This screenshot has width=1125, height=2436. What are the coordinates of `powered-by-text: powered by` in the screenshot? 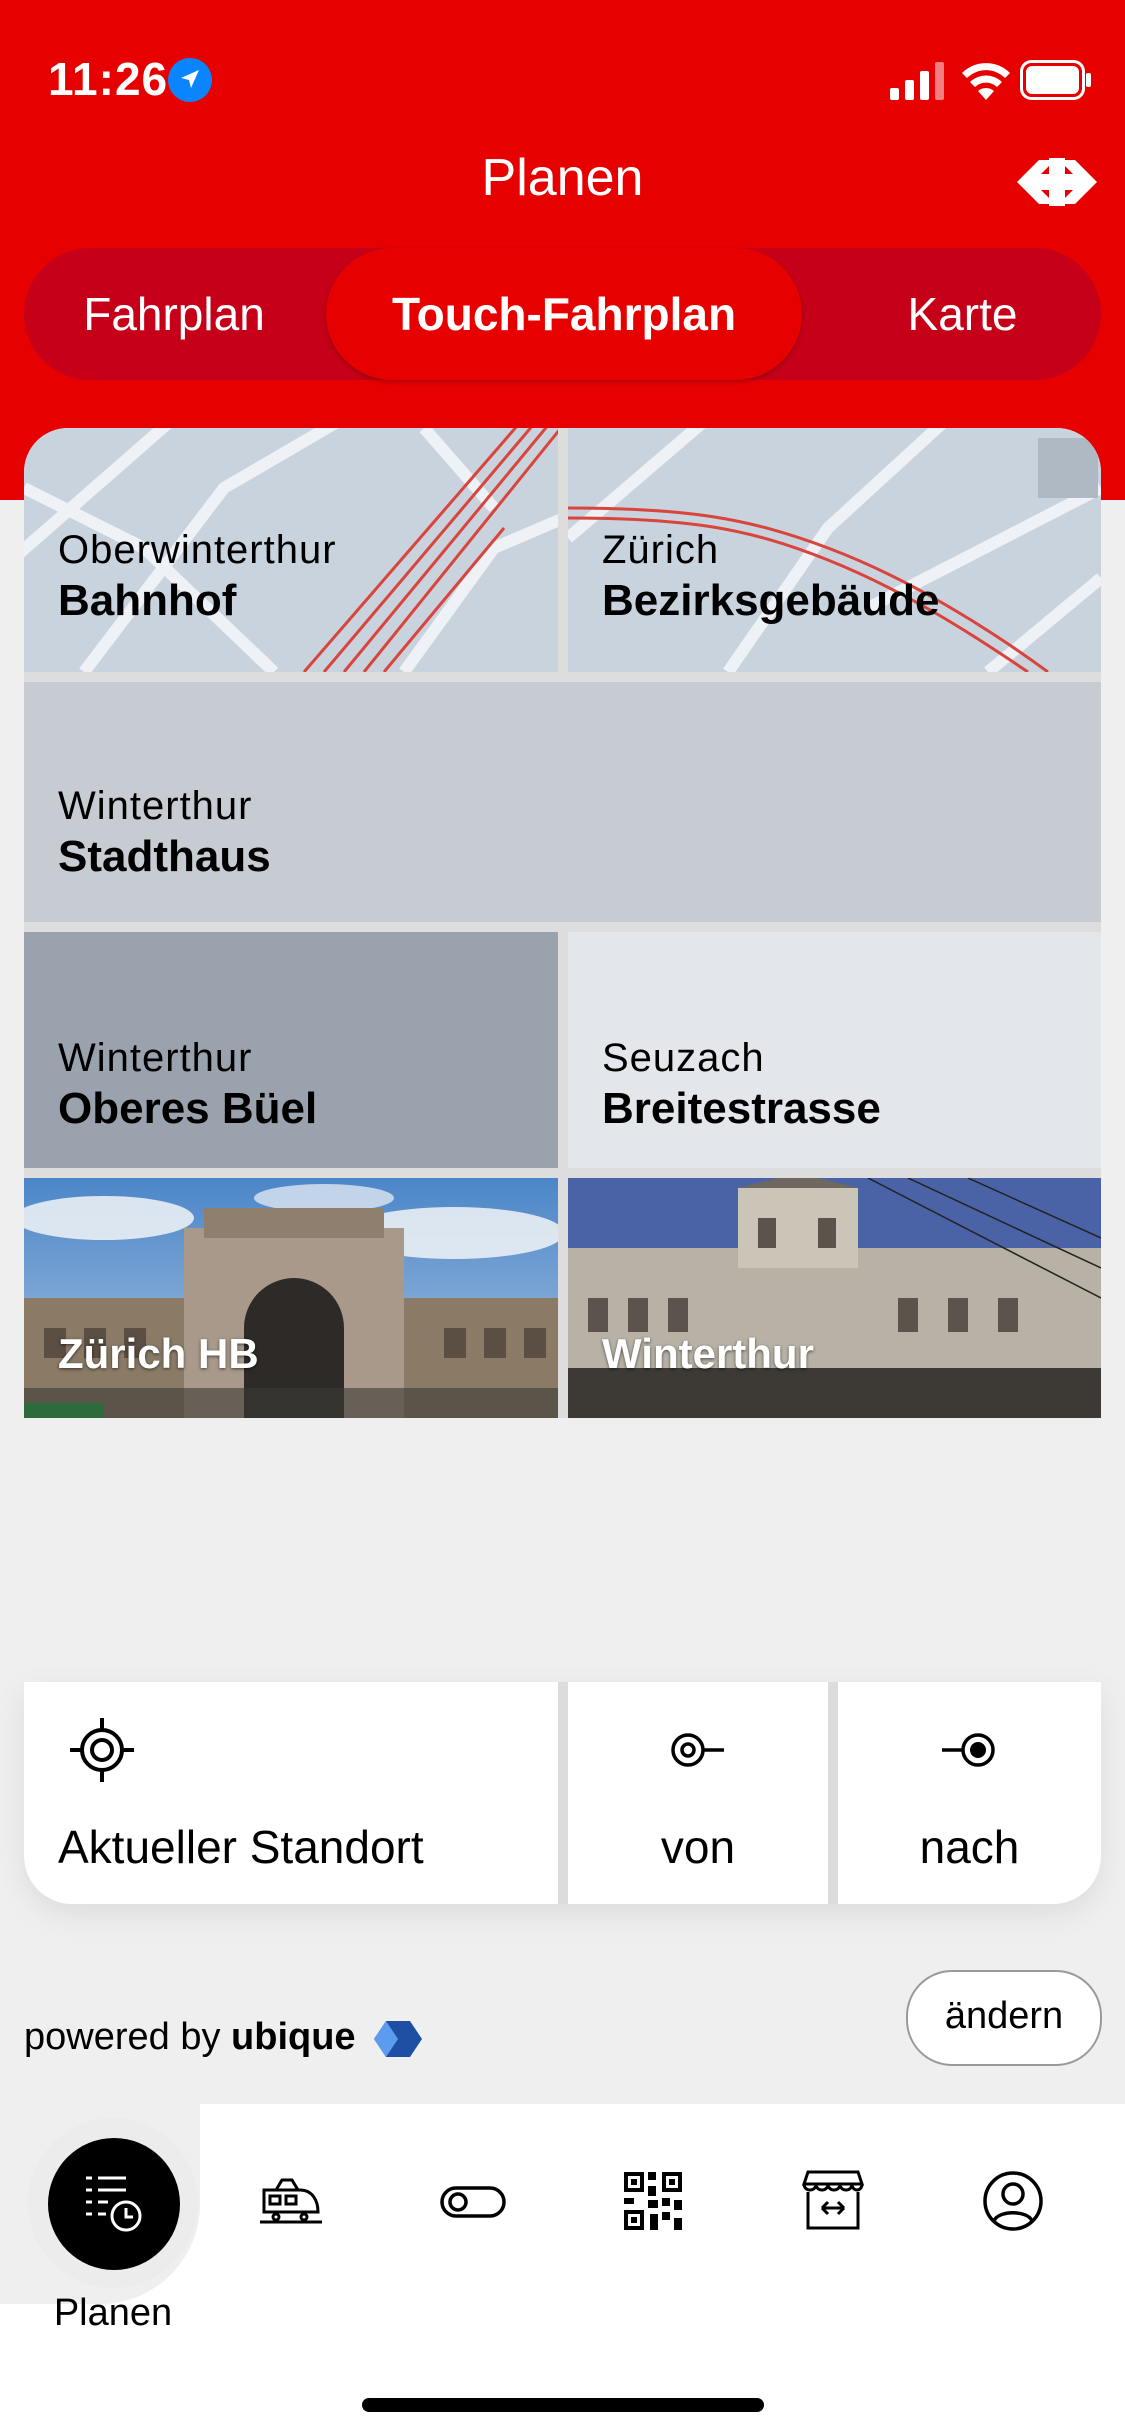 It's located at (122, 2037).